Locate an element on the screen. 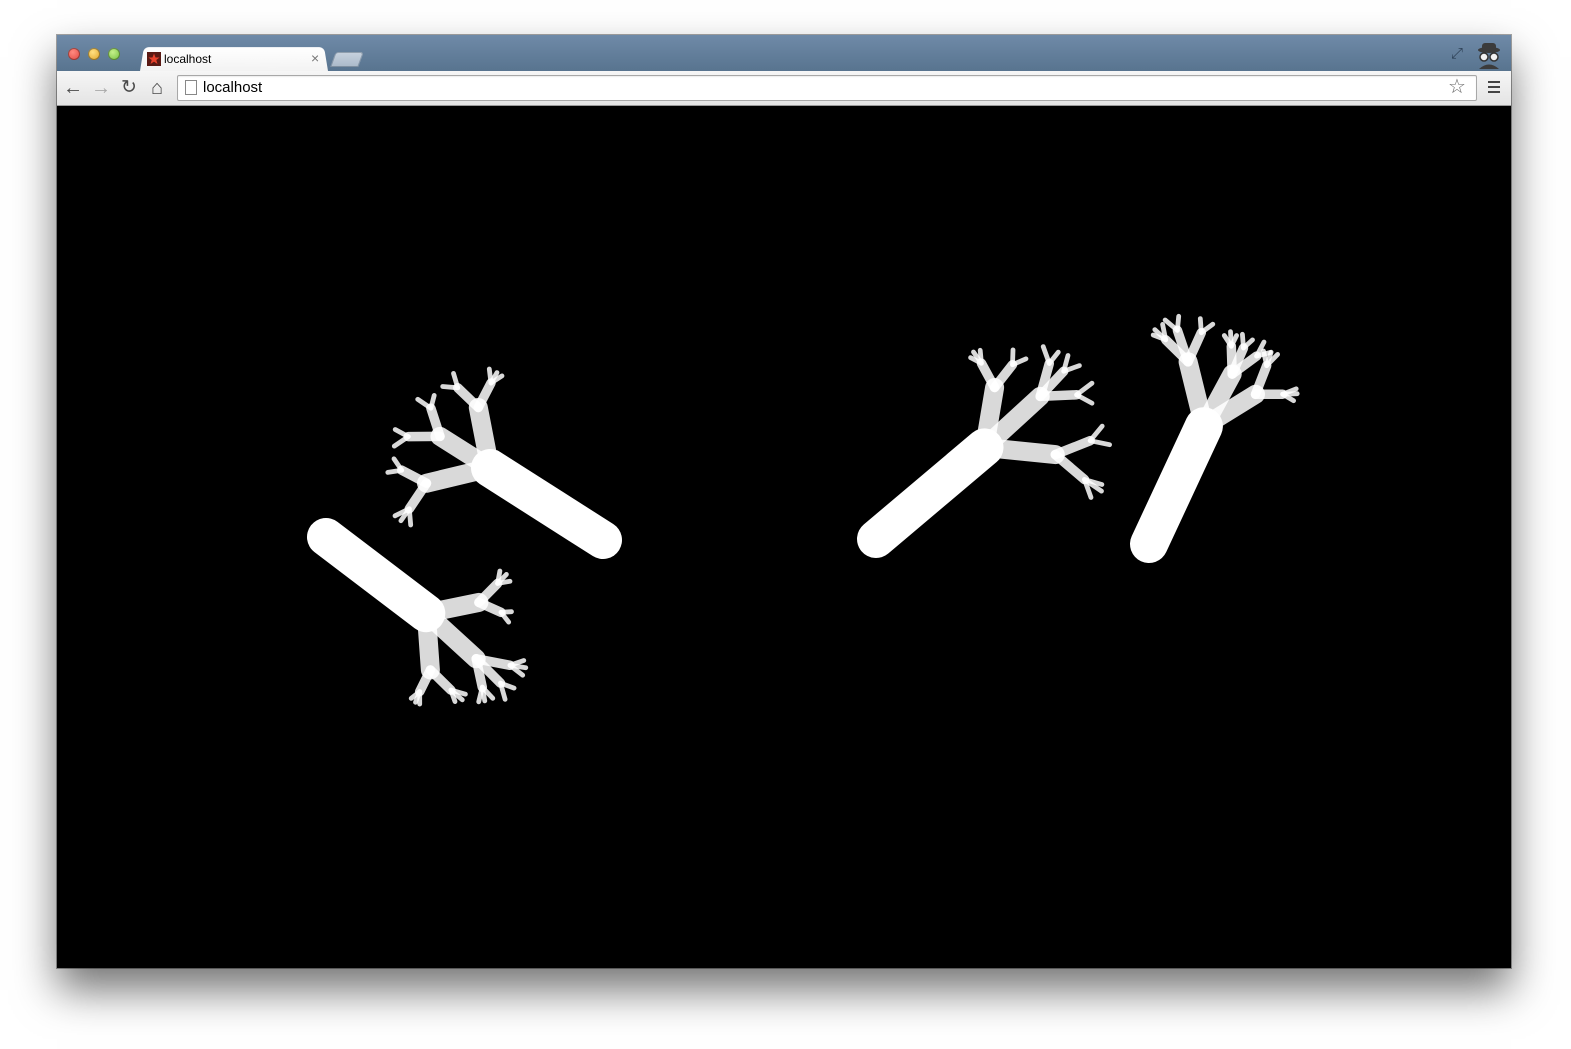 Image resolution: width=1571 pixels, height=1049 pixels. forward-icon: → is located at coordinates (101, 88).